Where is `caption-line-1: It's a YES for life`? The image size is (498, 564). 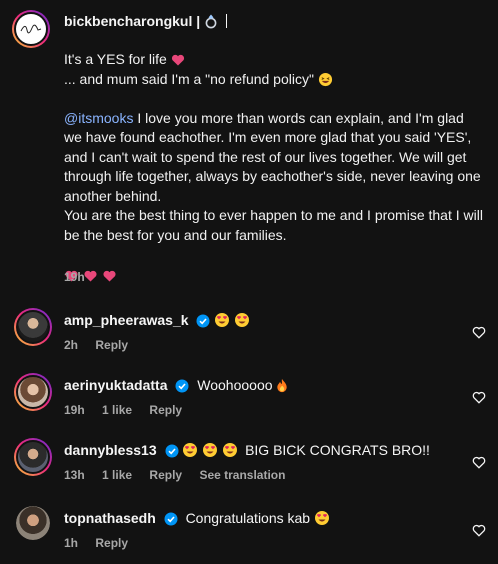 caption-line-1: It's a YES for life is located at coordinates (115, 59).